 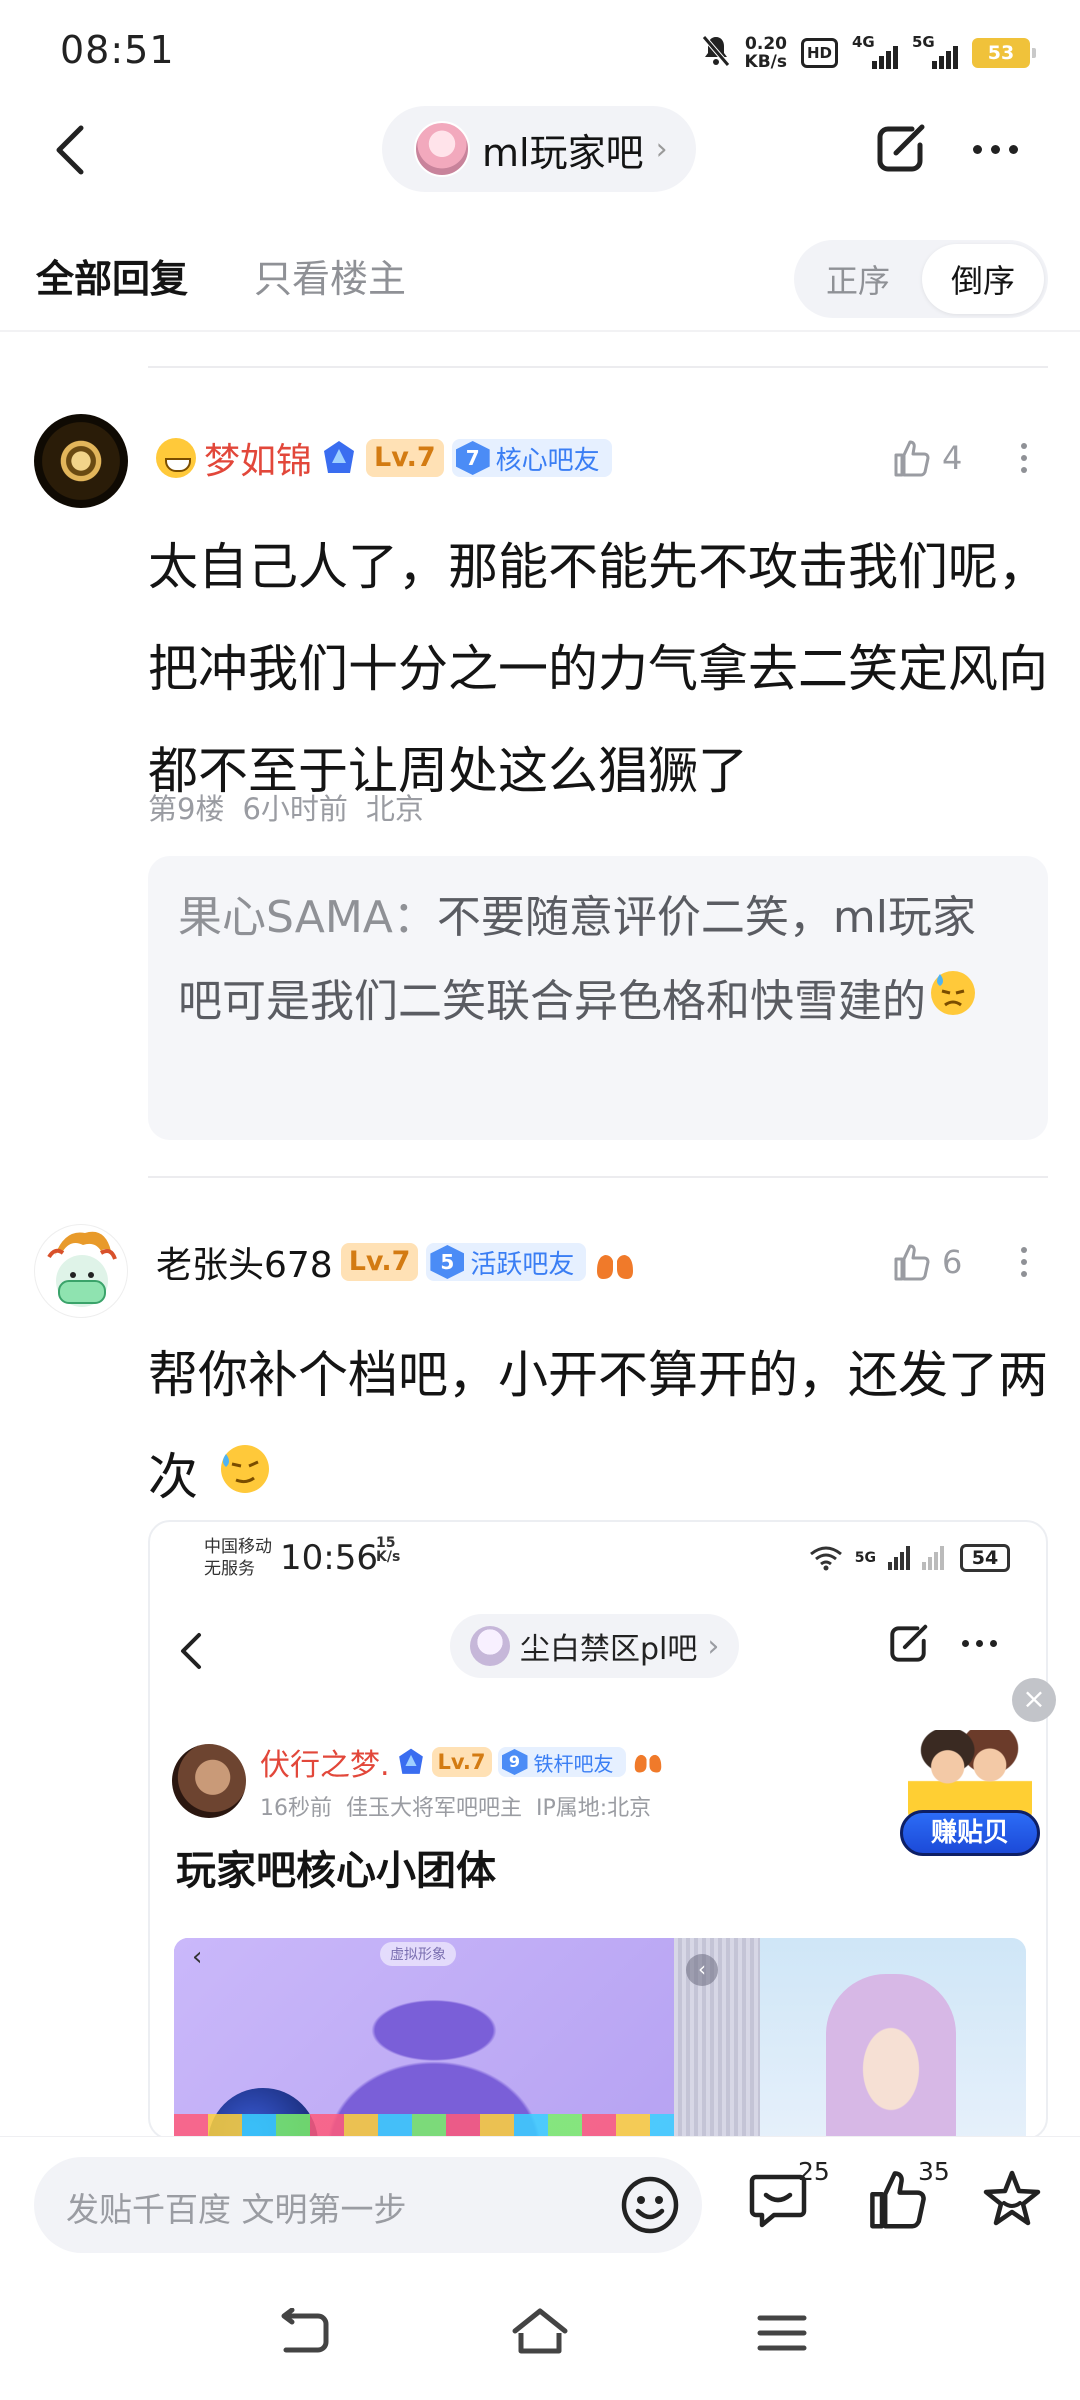 I want to click on close-promo-button: ×, so click(x=1034, y=1700).